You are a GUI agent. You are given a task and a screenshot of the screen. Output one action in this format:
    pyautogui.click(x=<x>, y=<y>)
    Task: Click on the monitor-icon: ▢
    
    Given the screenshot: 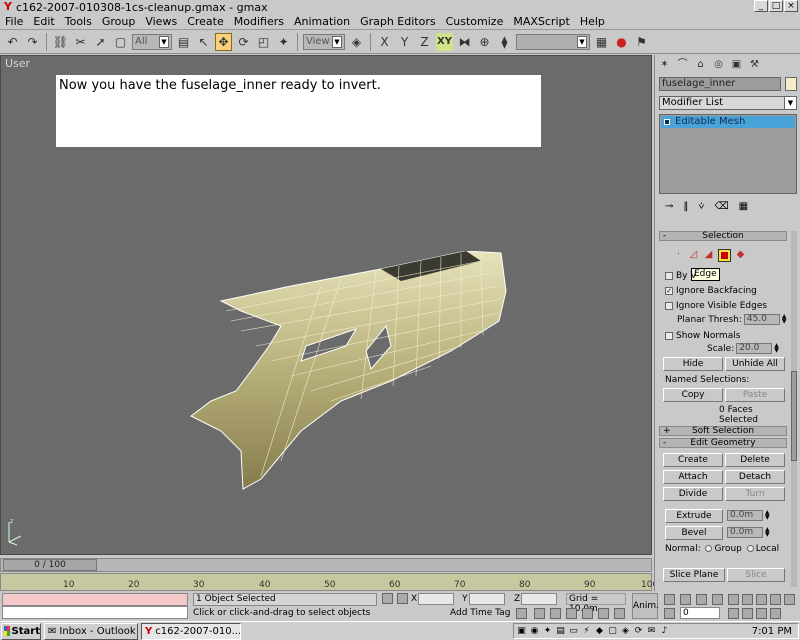 What is the action you would take?
    pyautogui.click(x=612, y=631)
    